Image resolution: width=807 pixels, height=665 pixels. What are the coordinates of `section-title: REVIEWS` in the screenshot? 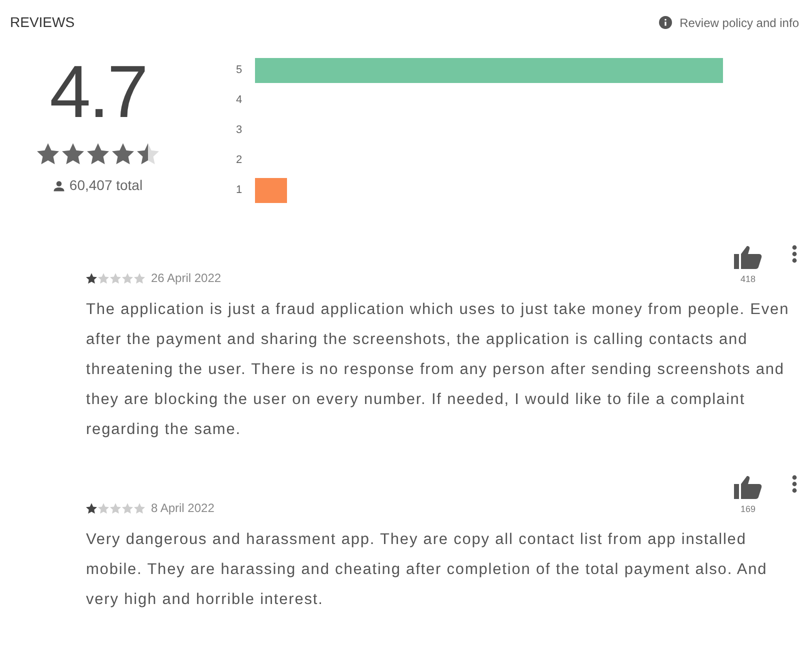 It's located at (42, 22).